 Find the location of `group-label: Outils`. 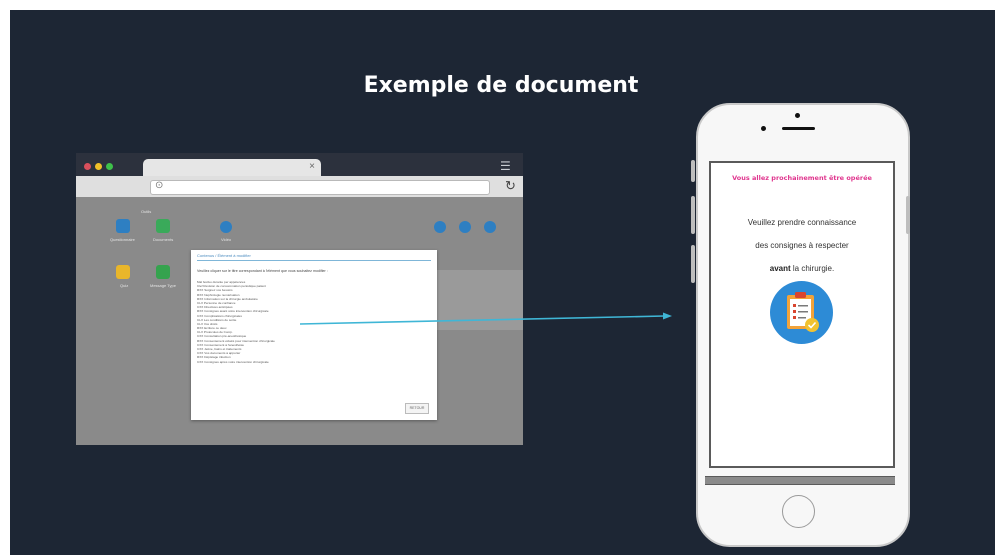

group-label: Outils is located at coordinates (146, 211).